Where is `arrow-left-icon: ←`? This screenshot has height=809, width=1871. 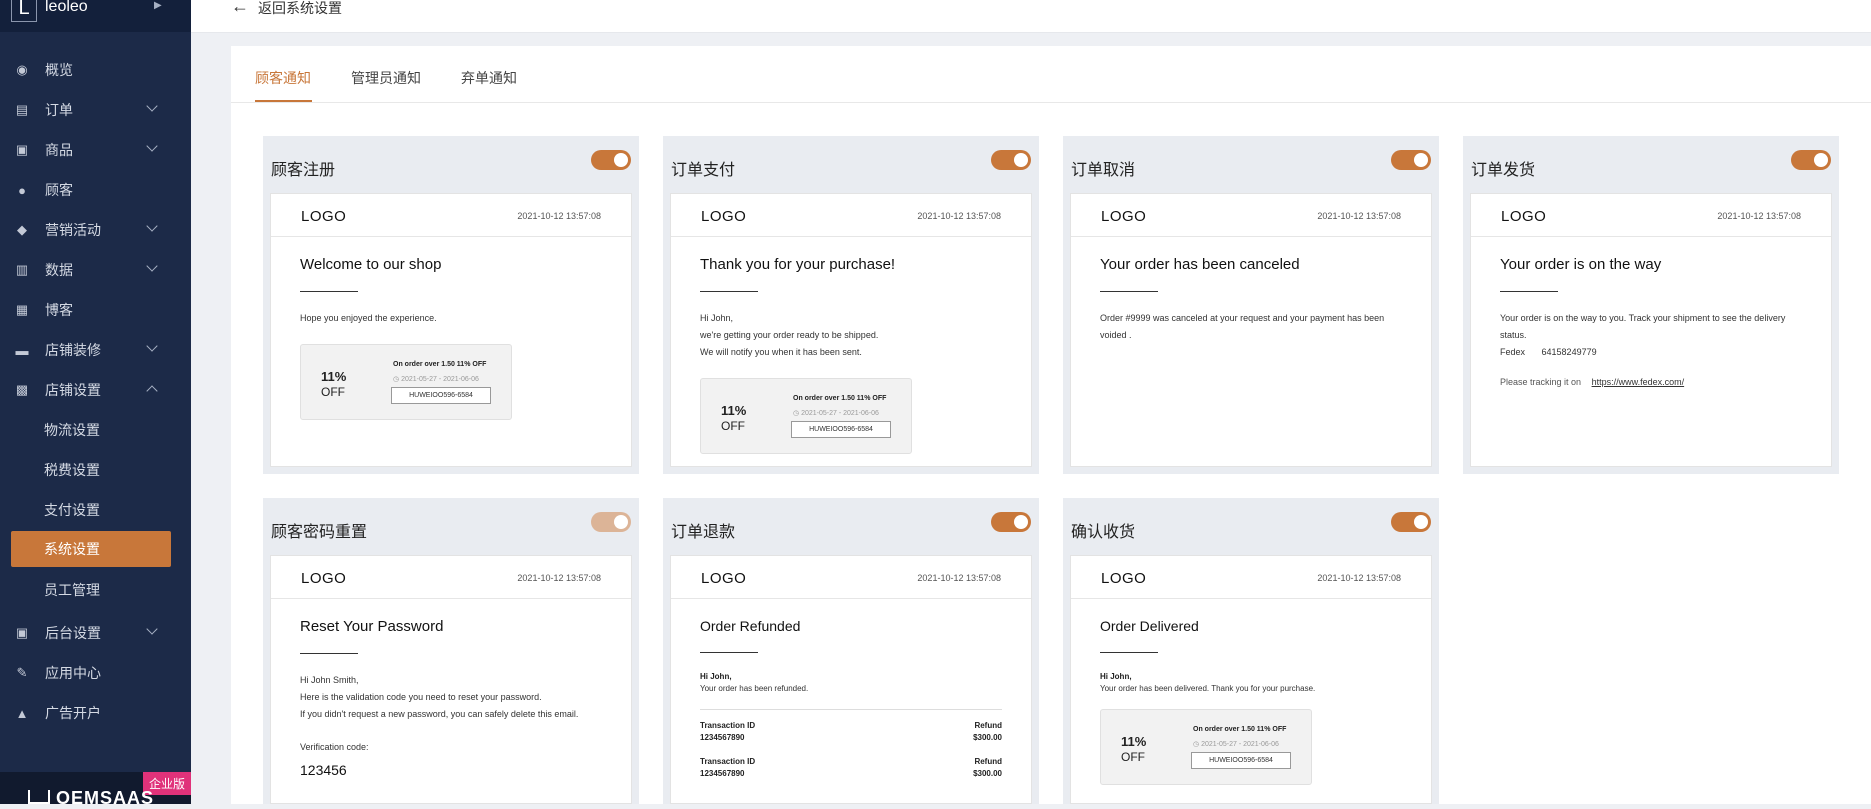 arrow-left-icon: ← is located at coordinates (240, 8).